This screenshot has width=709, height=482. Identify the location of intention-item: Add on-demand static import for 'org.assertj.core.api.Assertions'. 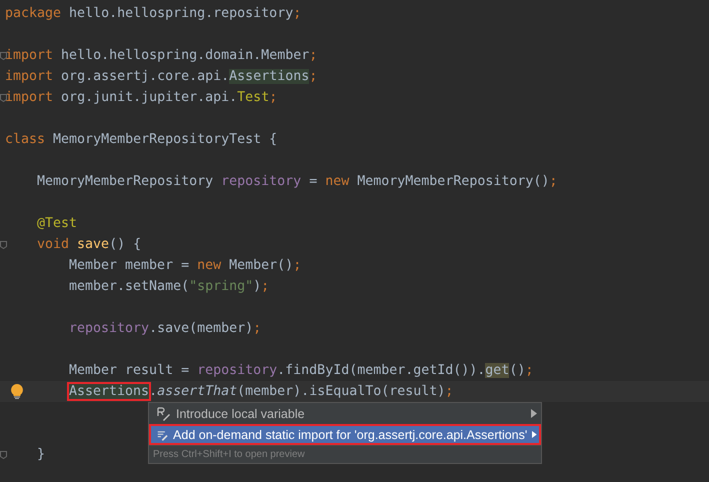
(345, 434).